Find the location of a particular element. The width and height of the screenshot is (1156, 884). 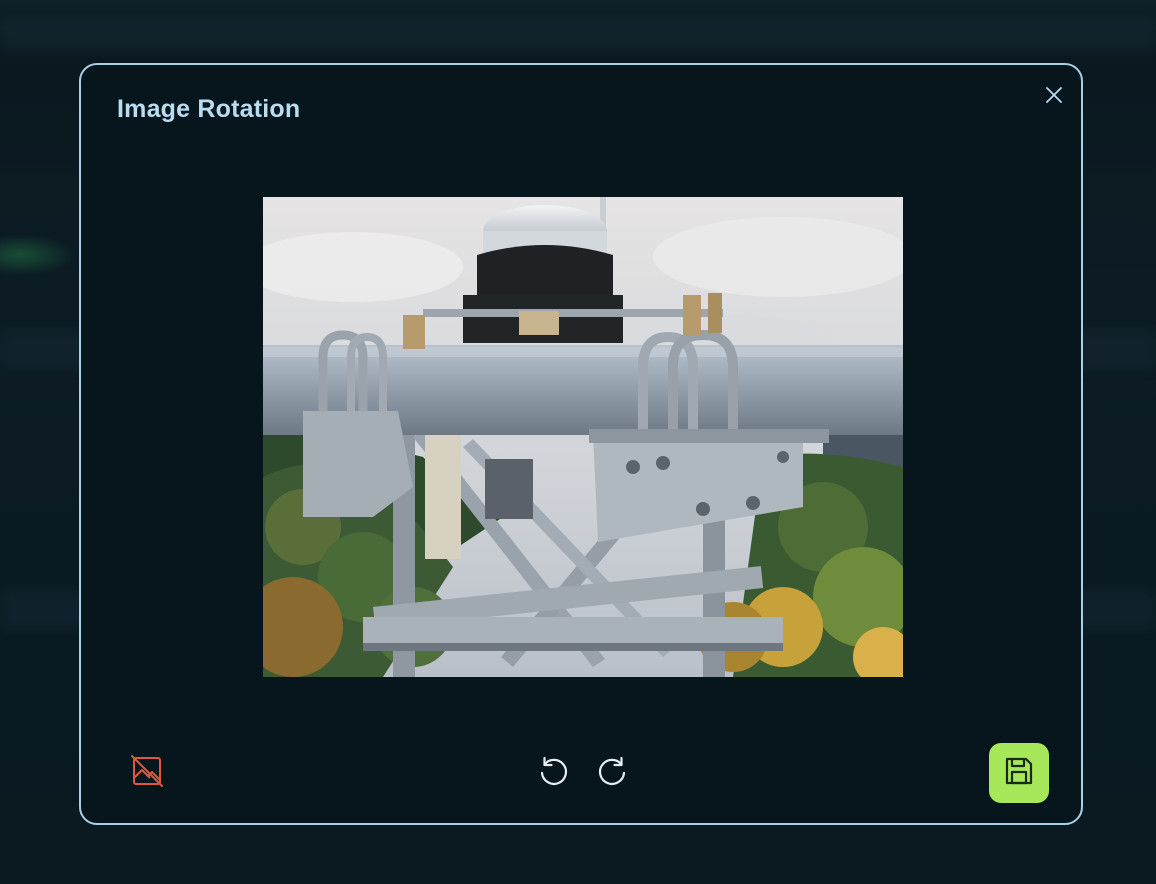

close-button is located at coordinates (1054, 97).